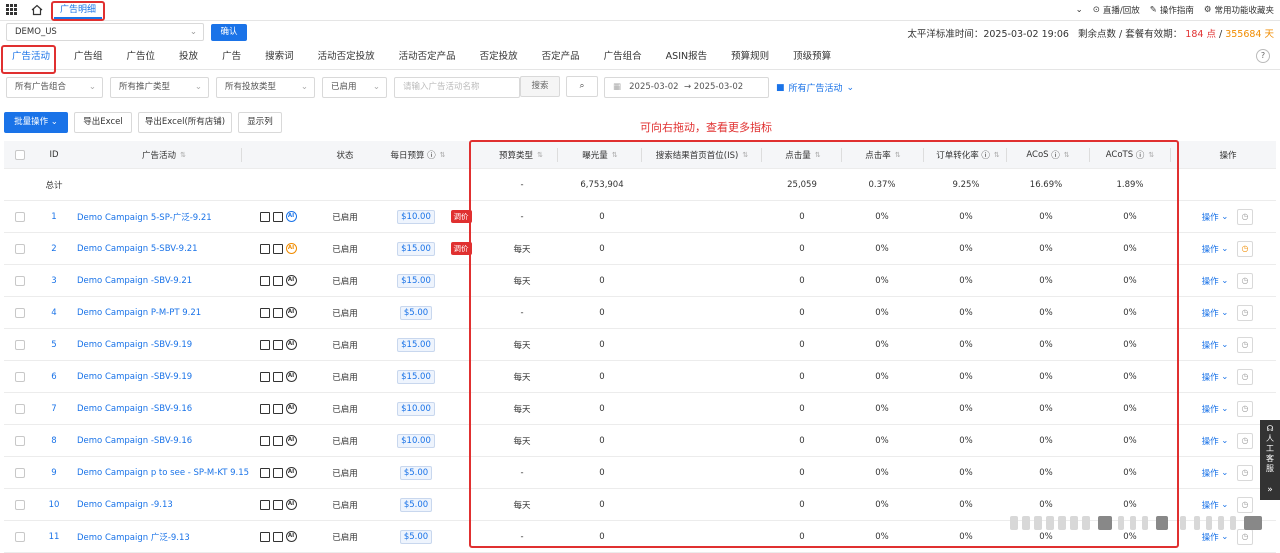  I want to click on col-budget: 每日预算 ⓘ ⇅, so click(418, 154).